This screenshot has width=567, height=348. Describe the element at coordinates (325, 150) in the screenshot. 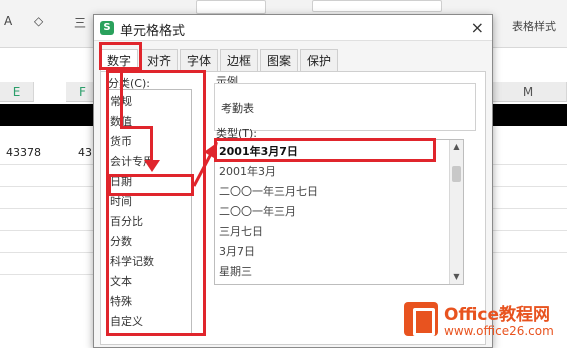

I see `highlight-box-date-type` at that location.